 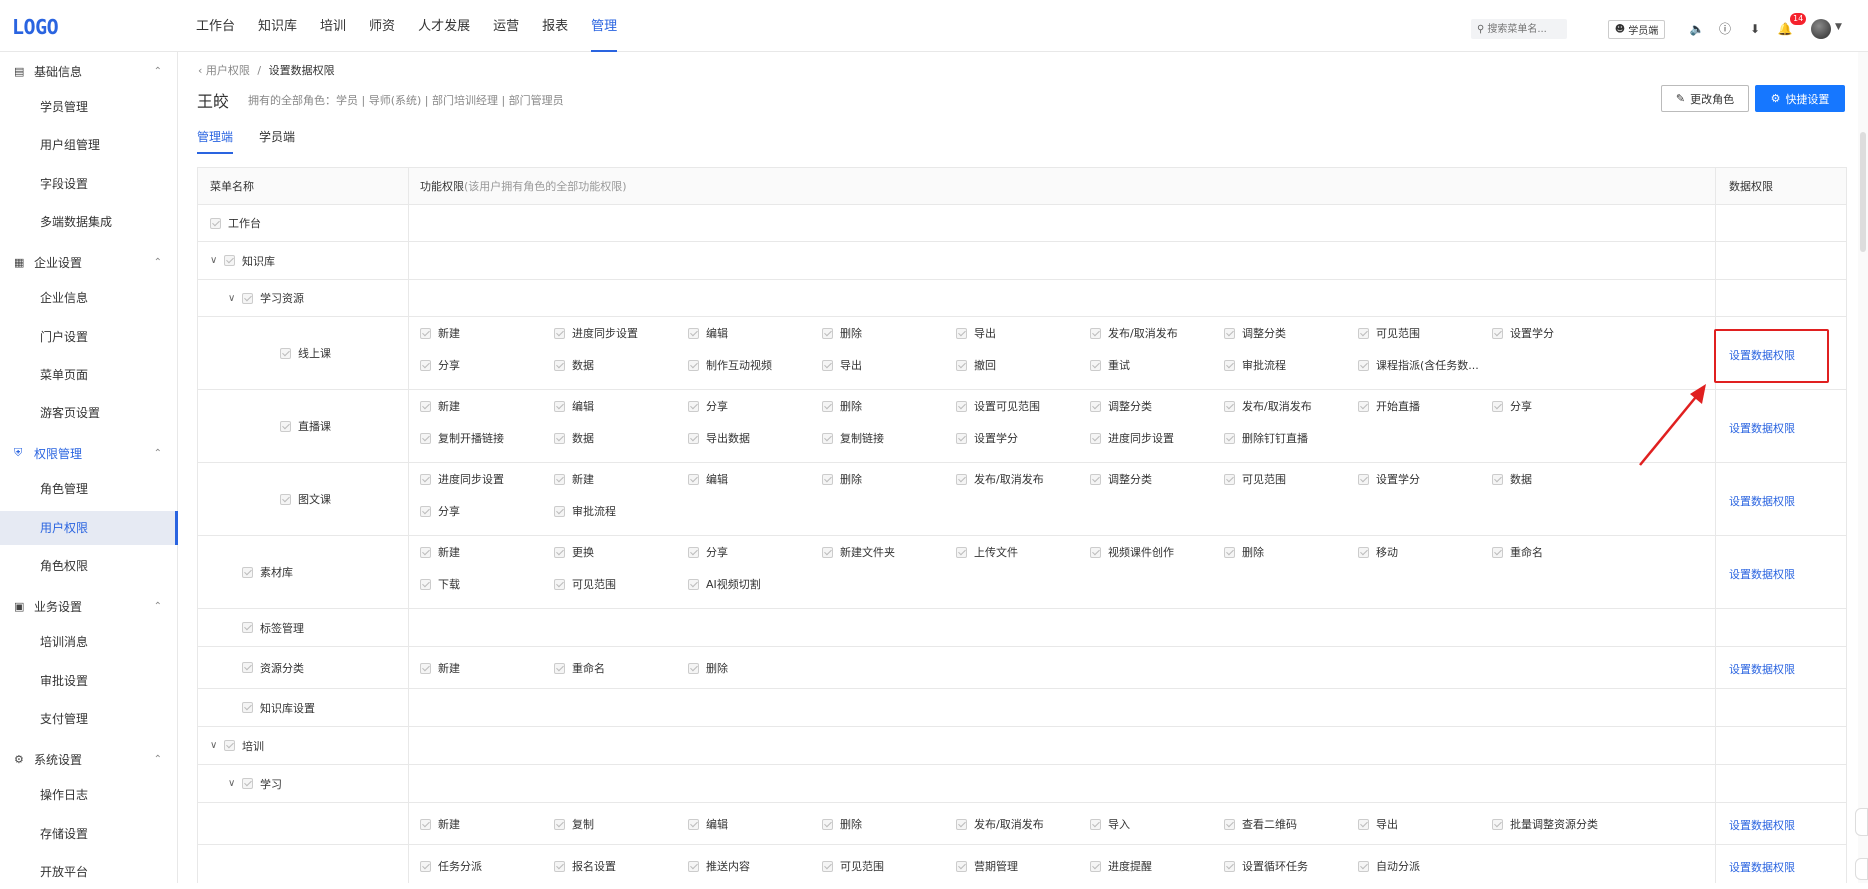 I want to click on sidebar-item: 开放平台, so click(x=89, y=872).